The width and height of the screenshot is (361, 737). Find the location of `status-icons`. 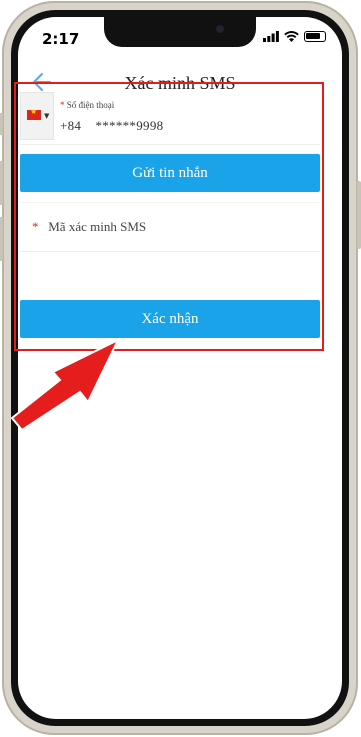

status-icons is located at coordinates (294, 36).